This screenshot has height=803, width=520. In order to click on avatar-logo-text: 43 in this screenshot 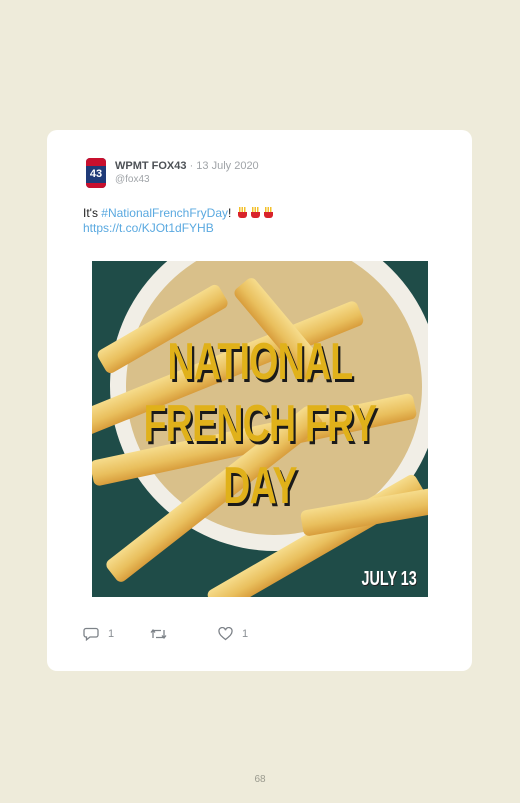, I will do `click(96, 174)`.